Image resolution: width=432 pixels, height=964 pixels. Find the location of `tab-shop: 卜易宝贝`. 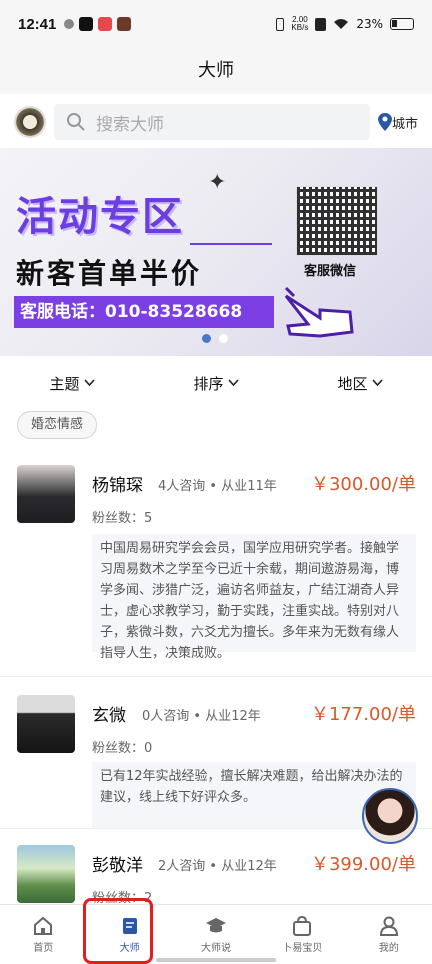

tab-shop: 卜易宝贝 is located at coordinates (302, 934).